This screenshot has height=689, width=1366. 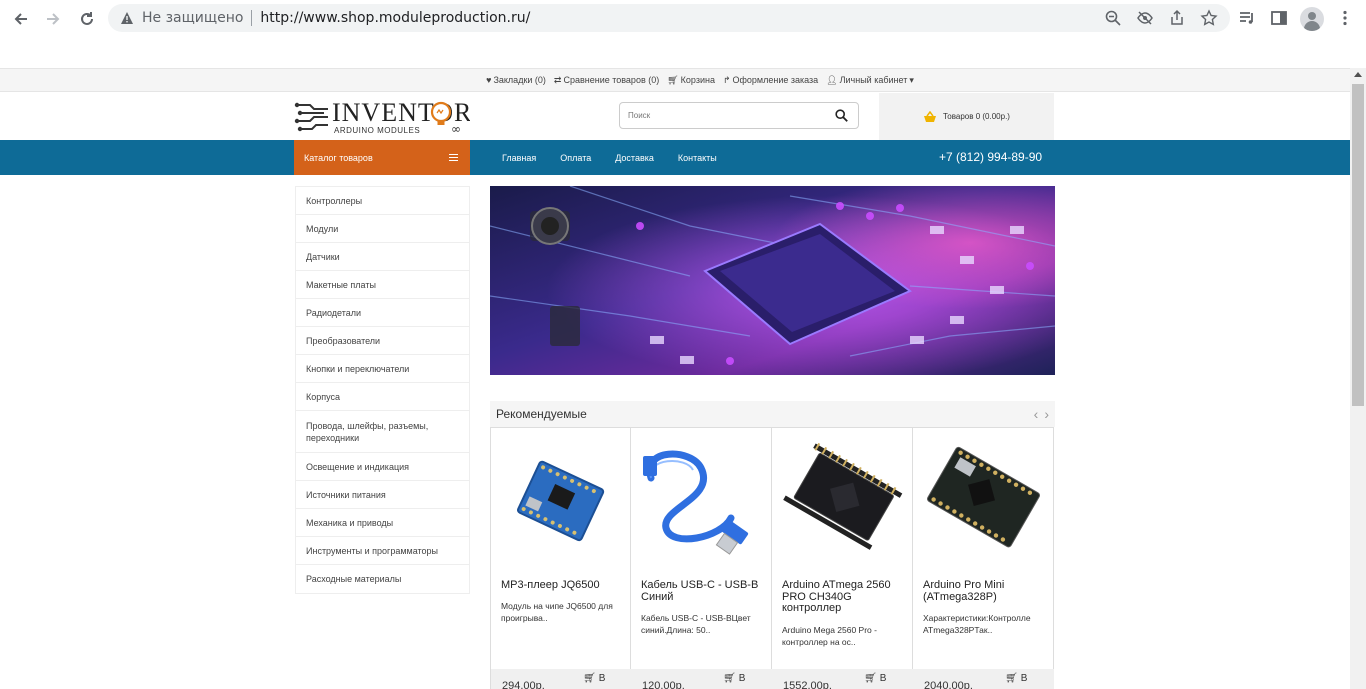 What do you see at coordinates (841, 115) in the screenshot?
I see `search-icon` at bounding box center [841, 115].